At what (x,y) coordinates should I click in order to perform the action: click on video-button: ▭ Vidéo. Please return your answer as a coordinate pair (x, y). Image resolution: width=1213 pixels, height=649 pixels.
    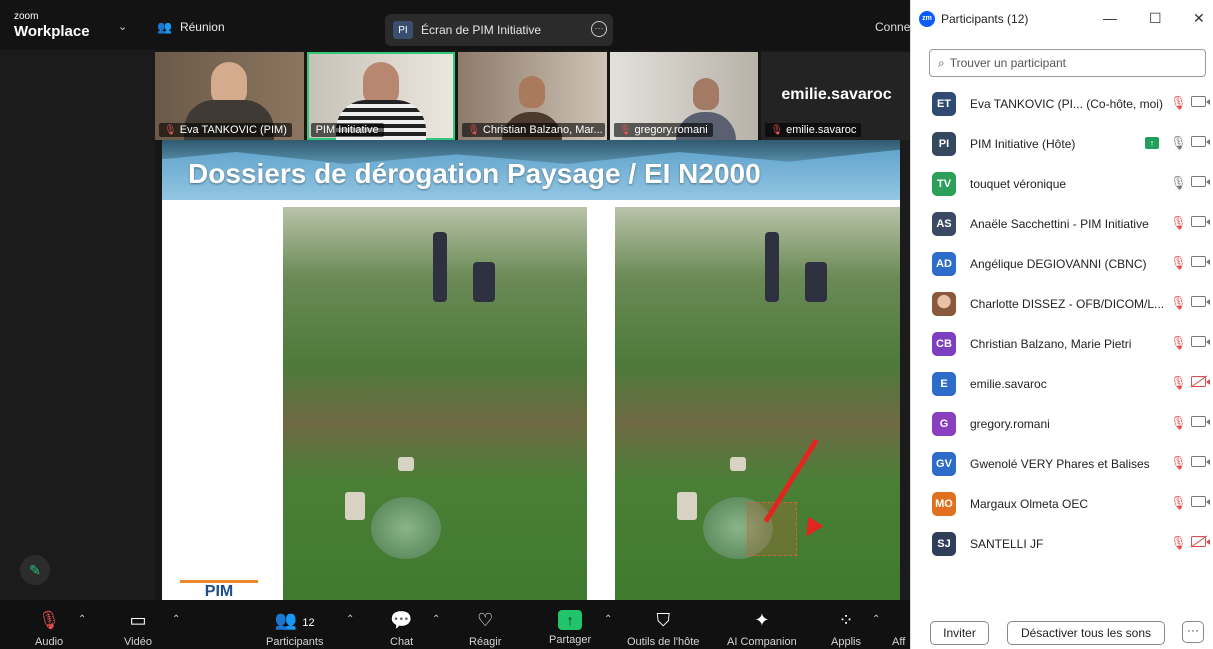
    Looking at the image, I should click on (138, 628).